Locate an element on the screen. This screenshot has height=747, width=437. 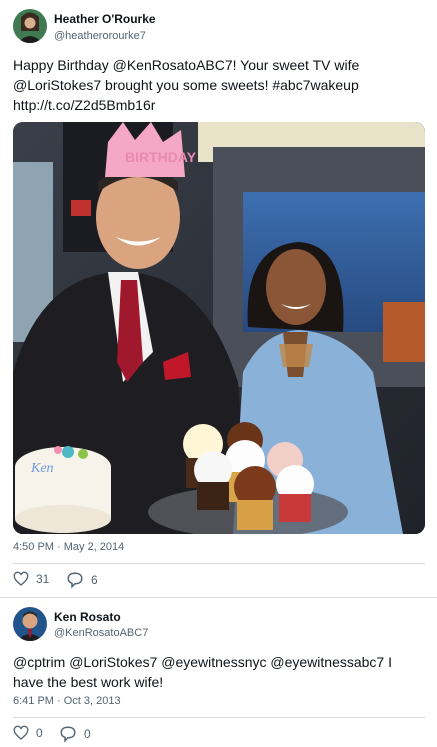
tweet-timestamp: 6:41 PM · Oct 3, 2013 is located at coordinates (67, 701).